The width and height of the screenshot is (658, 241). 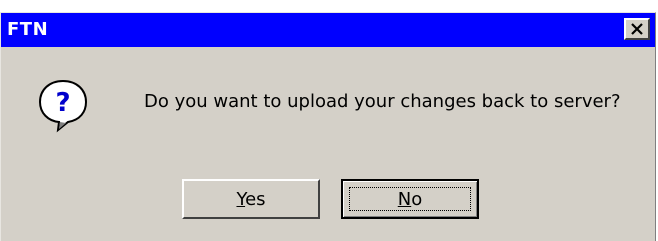 What do you see at coordinates (28, 29) in the screenshot?
I see `window-title: FTN` at bounding box center [28, 29].